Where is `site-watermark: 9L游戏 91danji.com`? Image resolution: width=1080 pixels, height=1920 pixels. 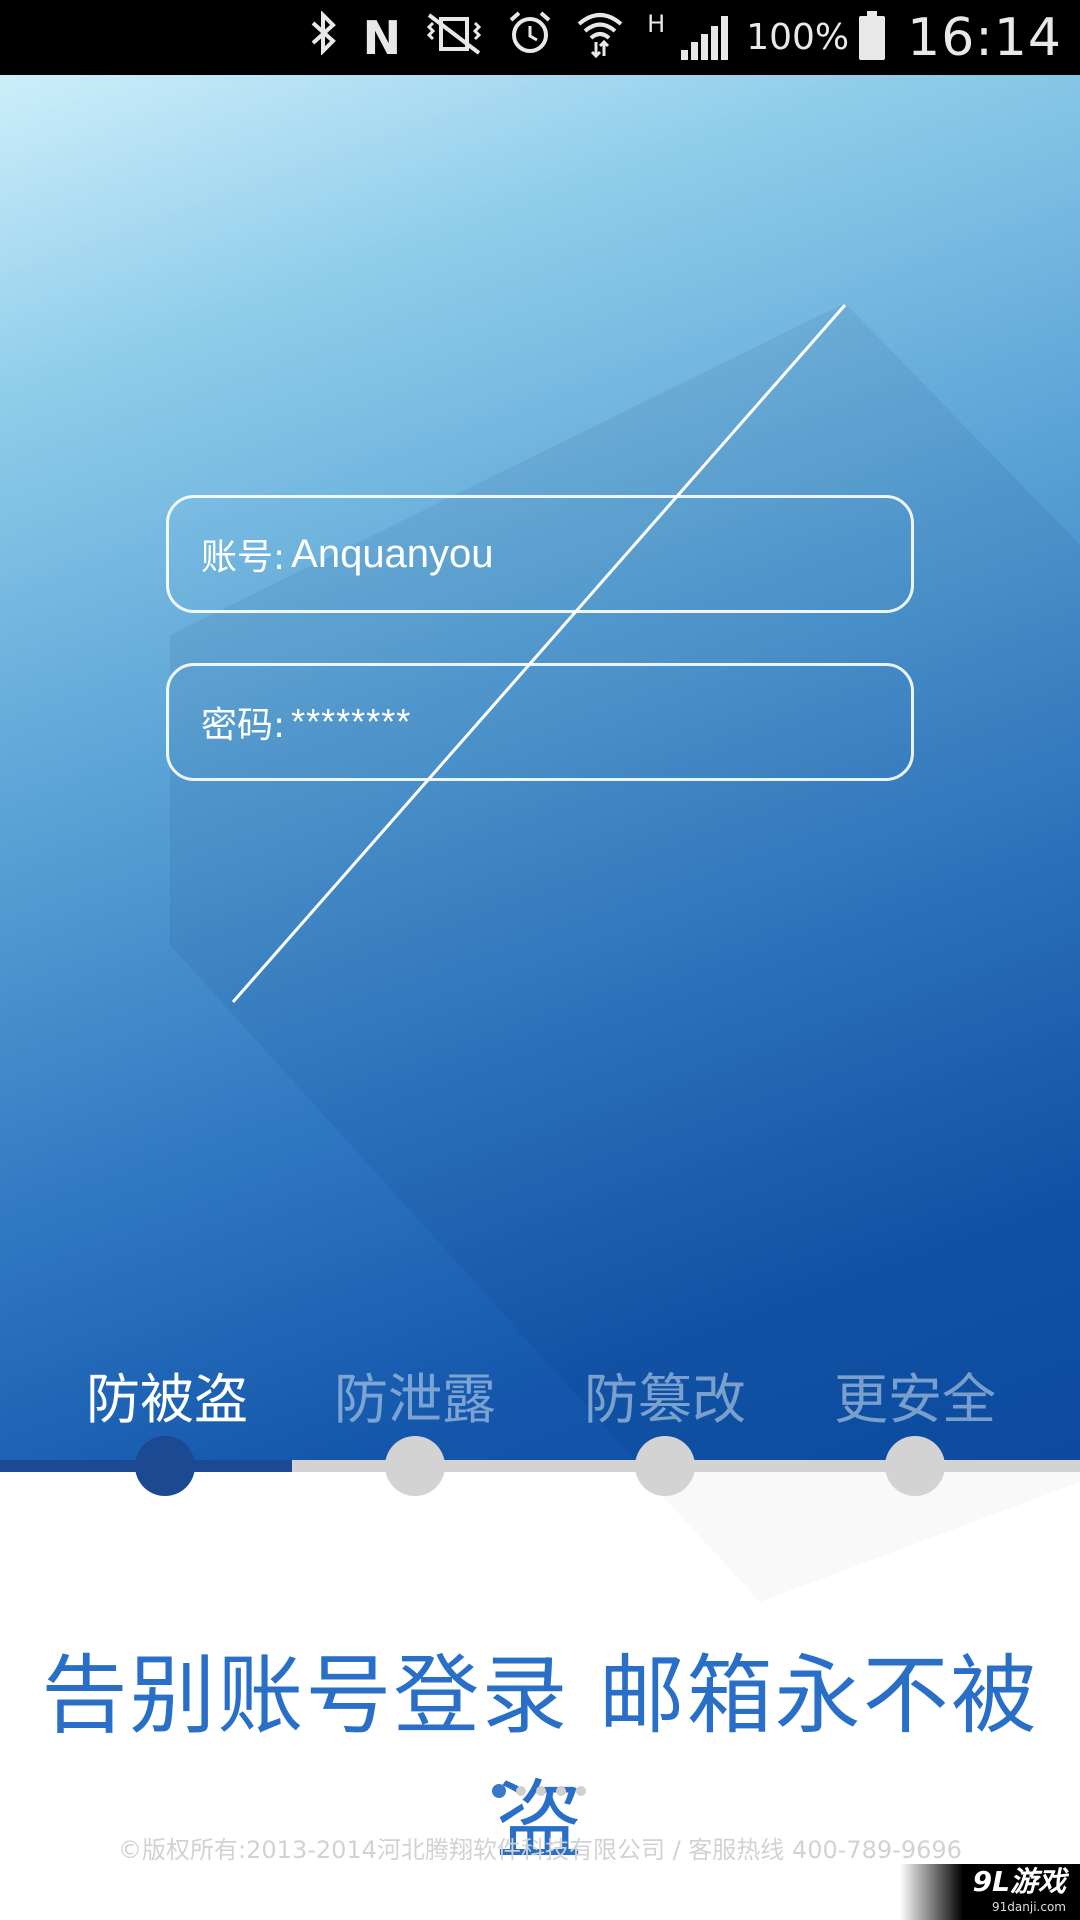
site-watermark: 9L游戏 91danji.com is located at coordinates (990, 1892).